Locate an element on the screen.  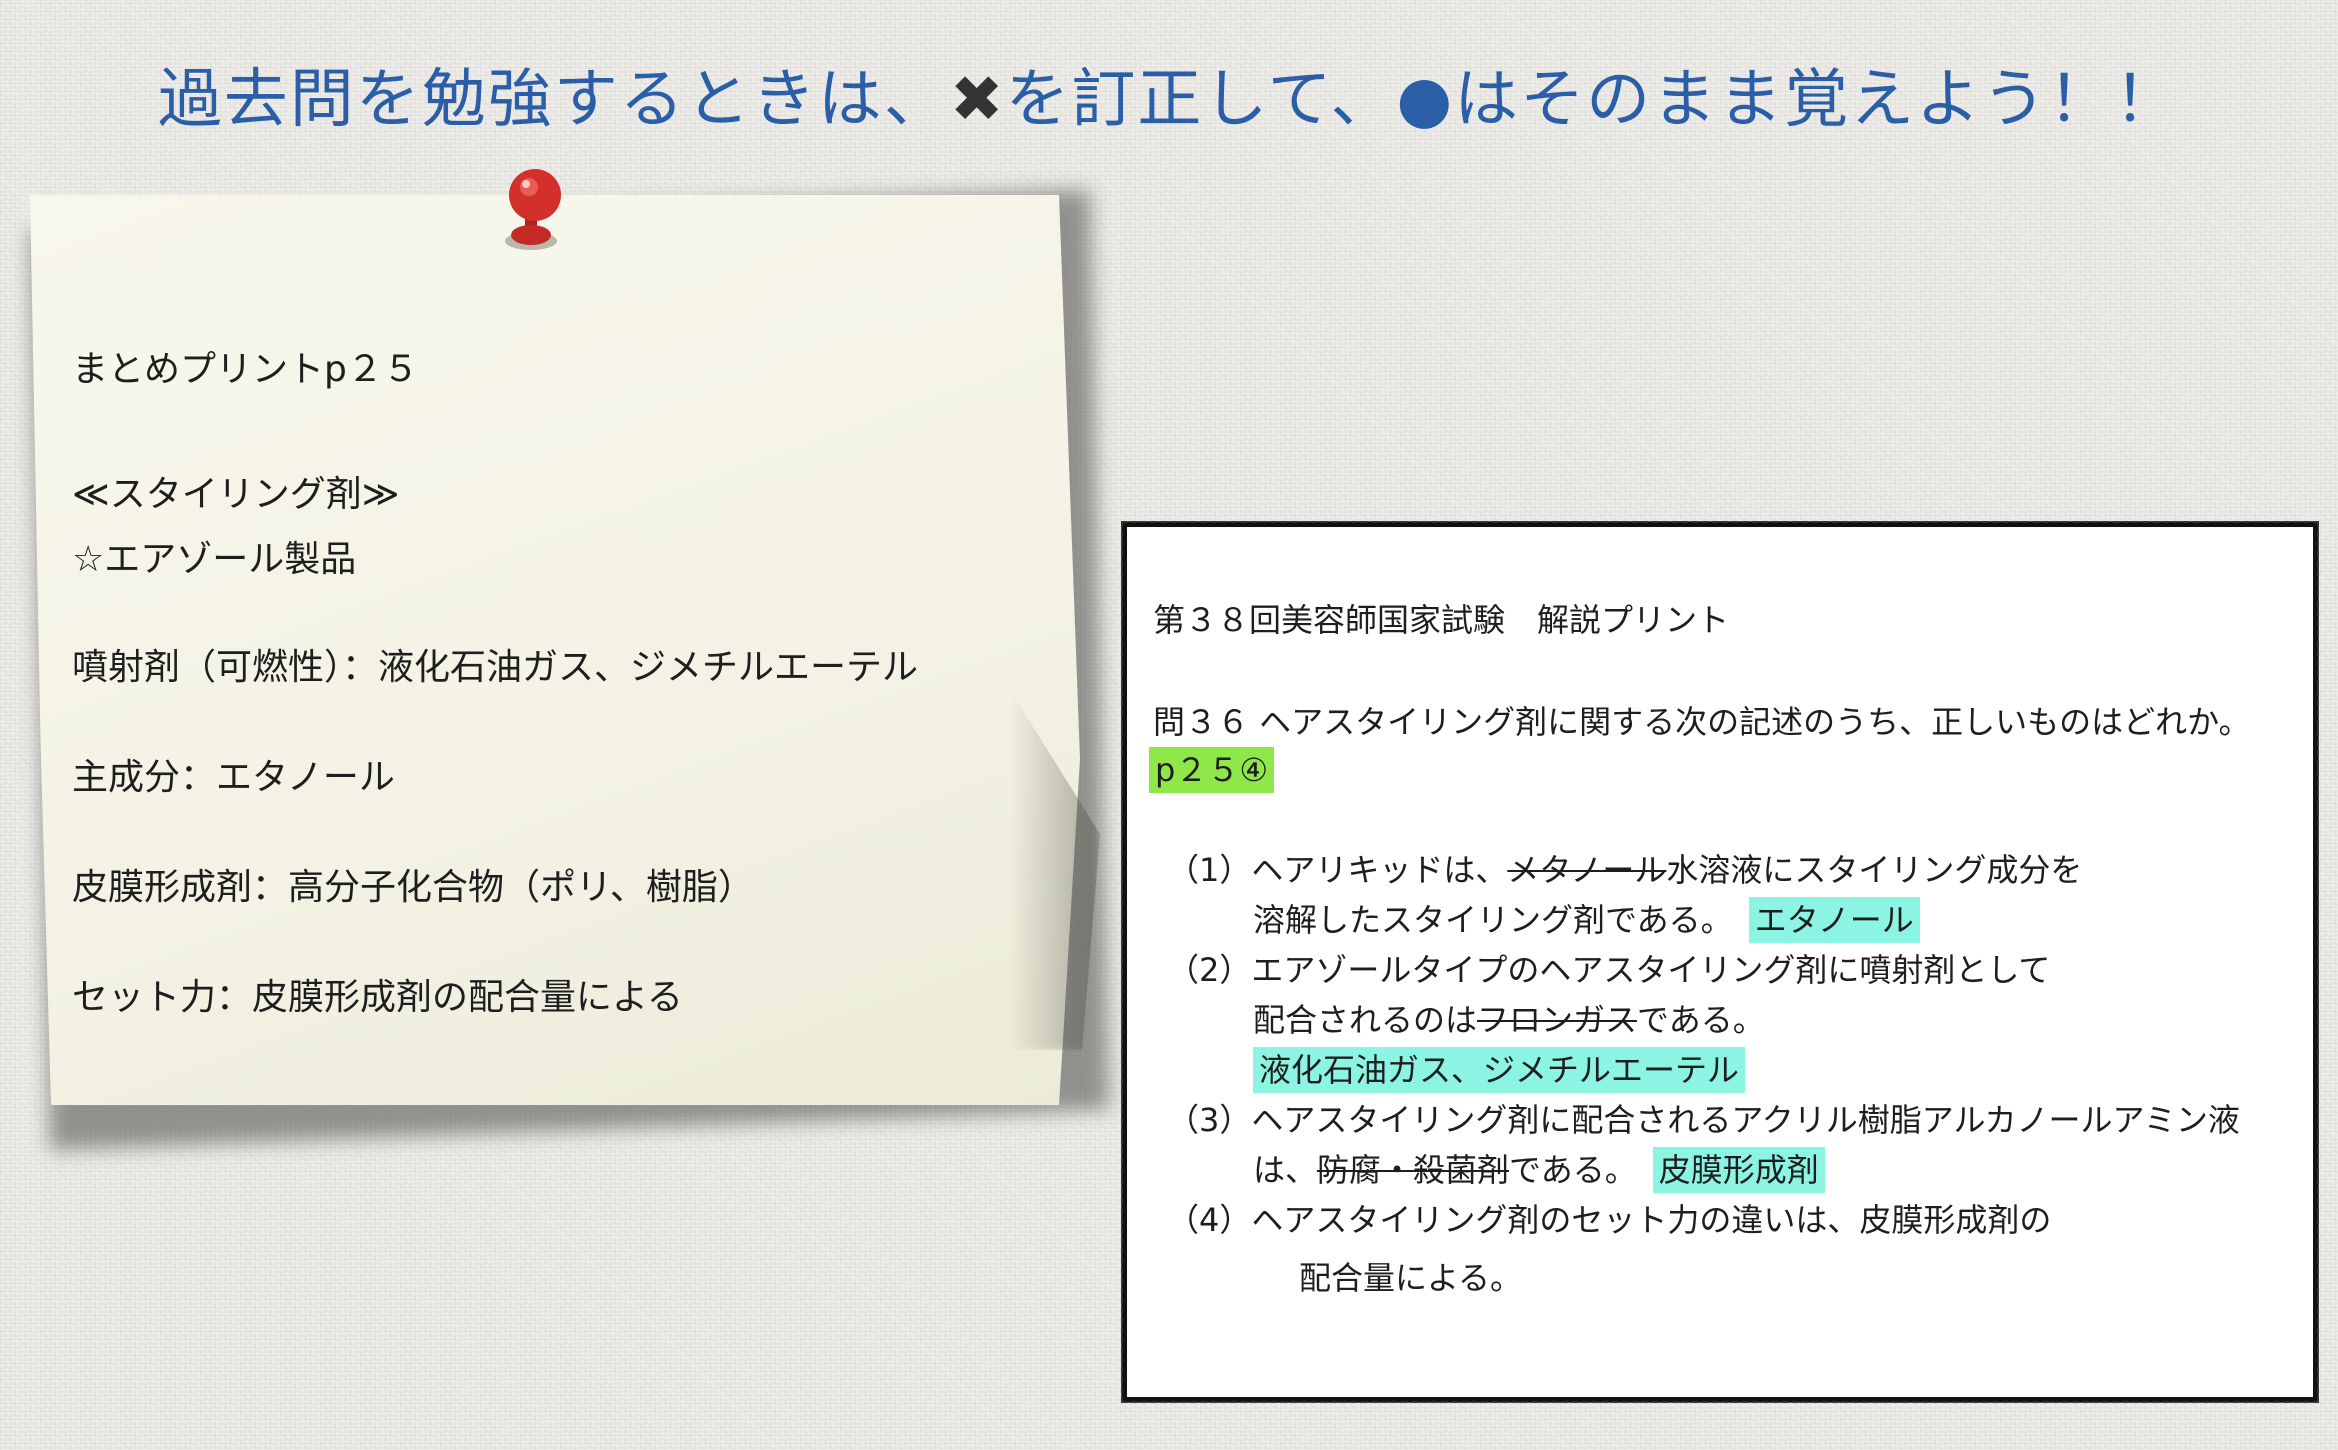
correction-highlight: 皮膜形成剤 is located at coordinates (1738, 1170).